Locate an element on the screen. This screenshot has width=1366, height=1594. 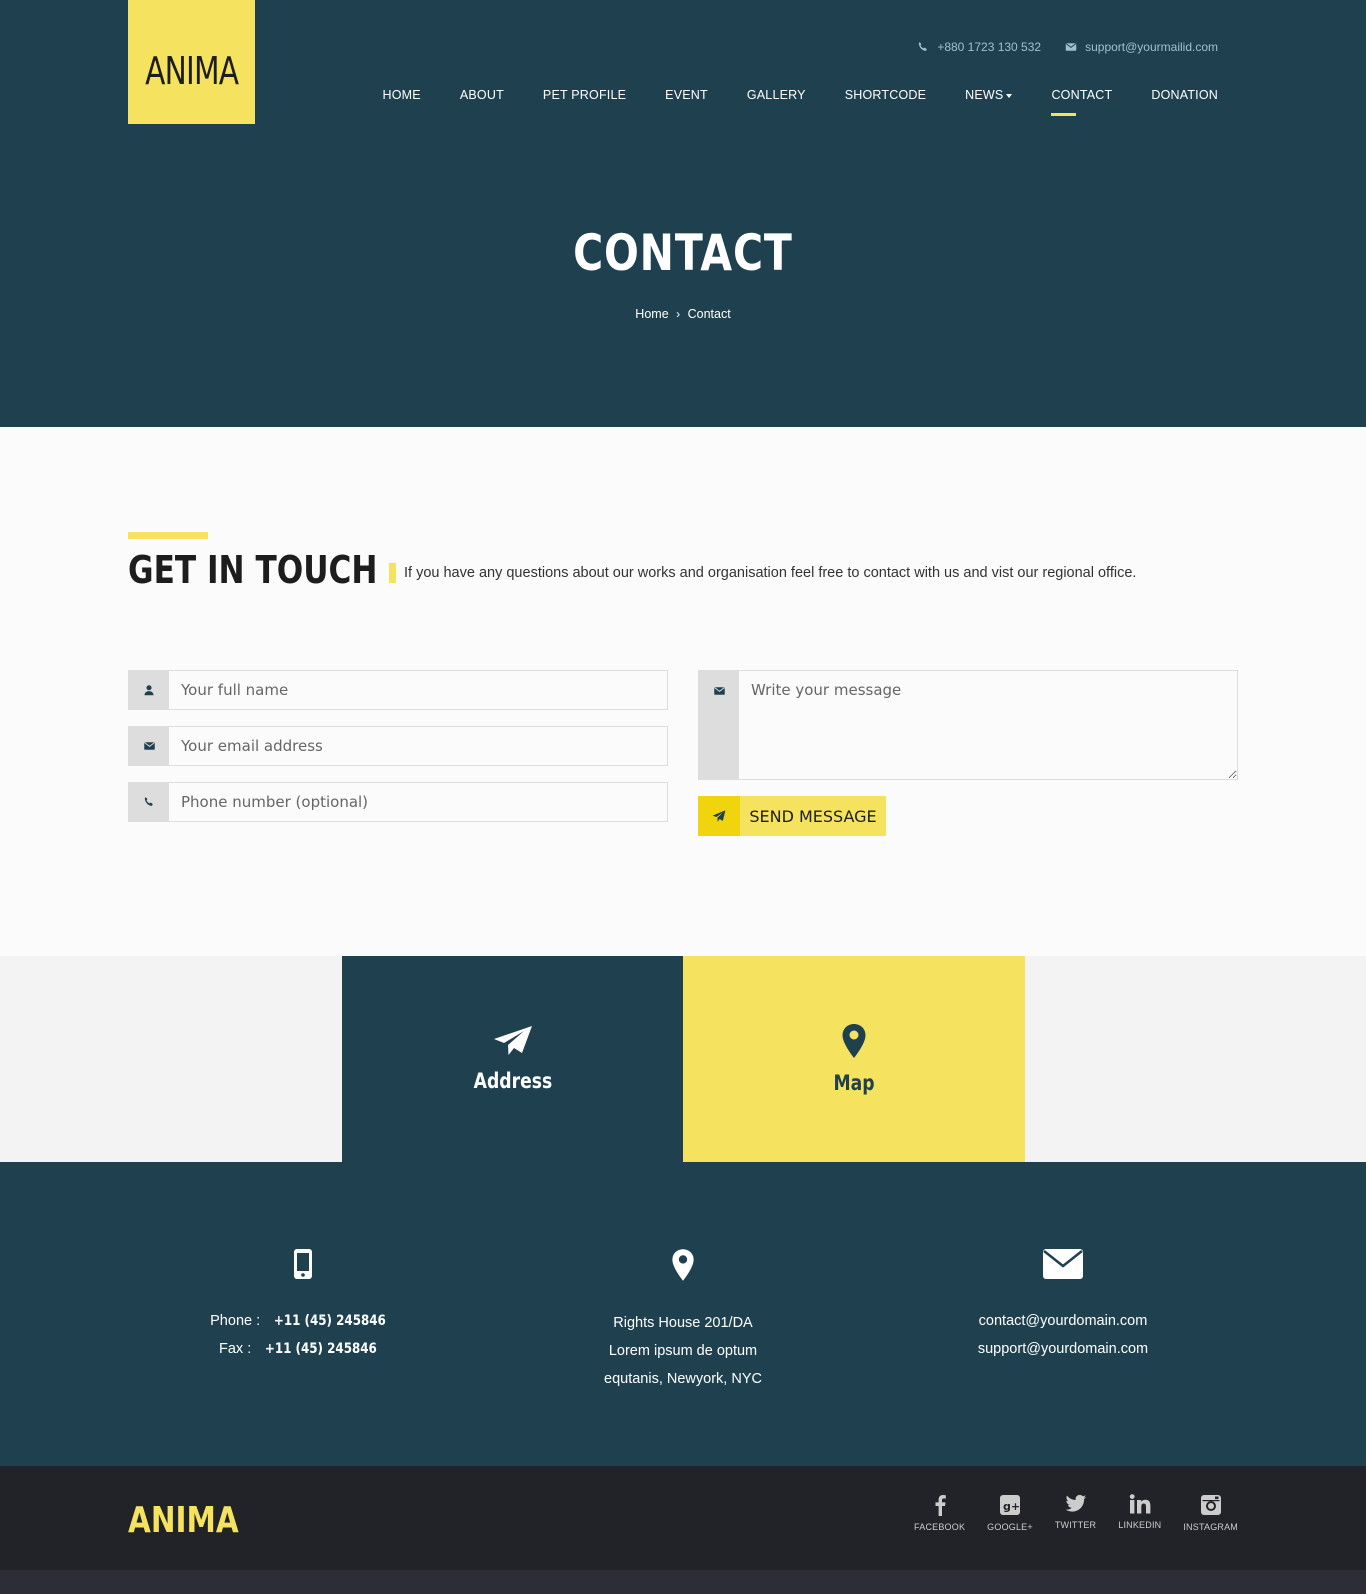
page-title-text: CONTACT is located at coordinates (683, 253).